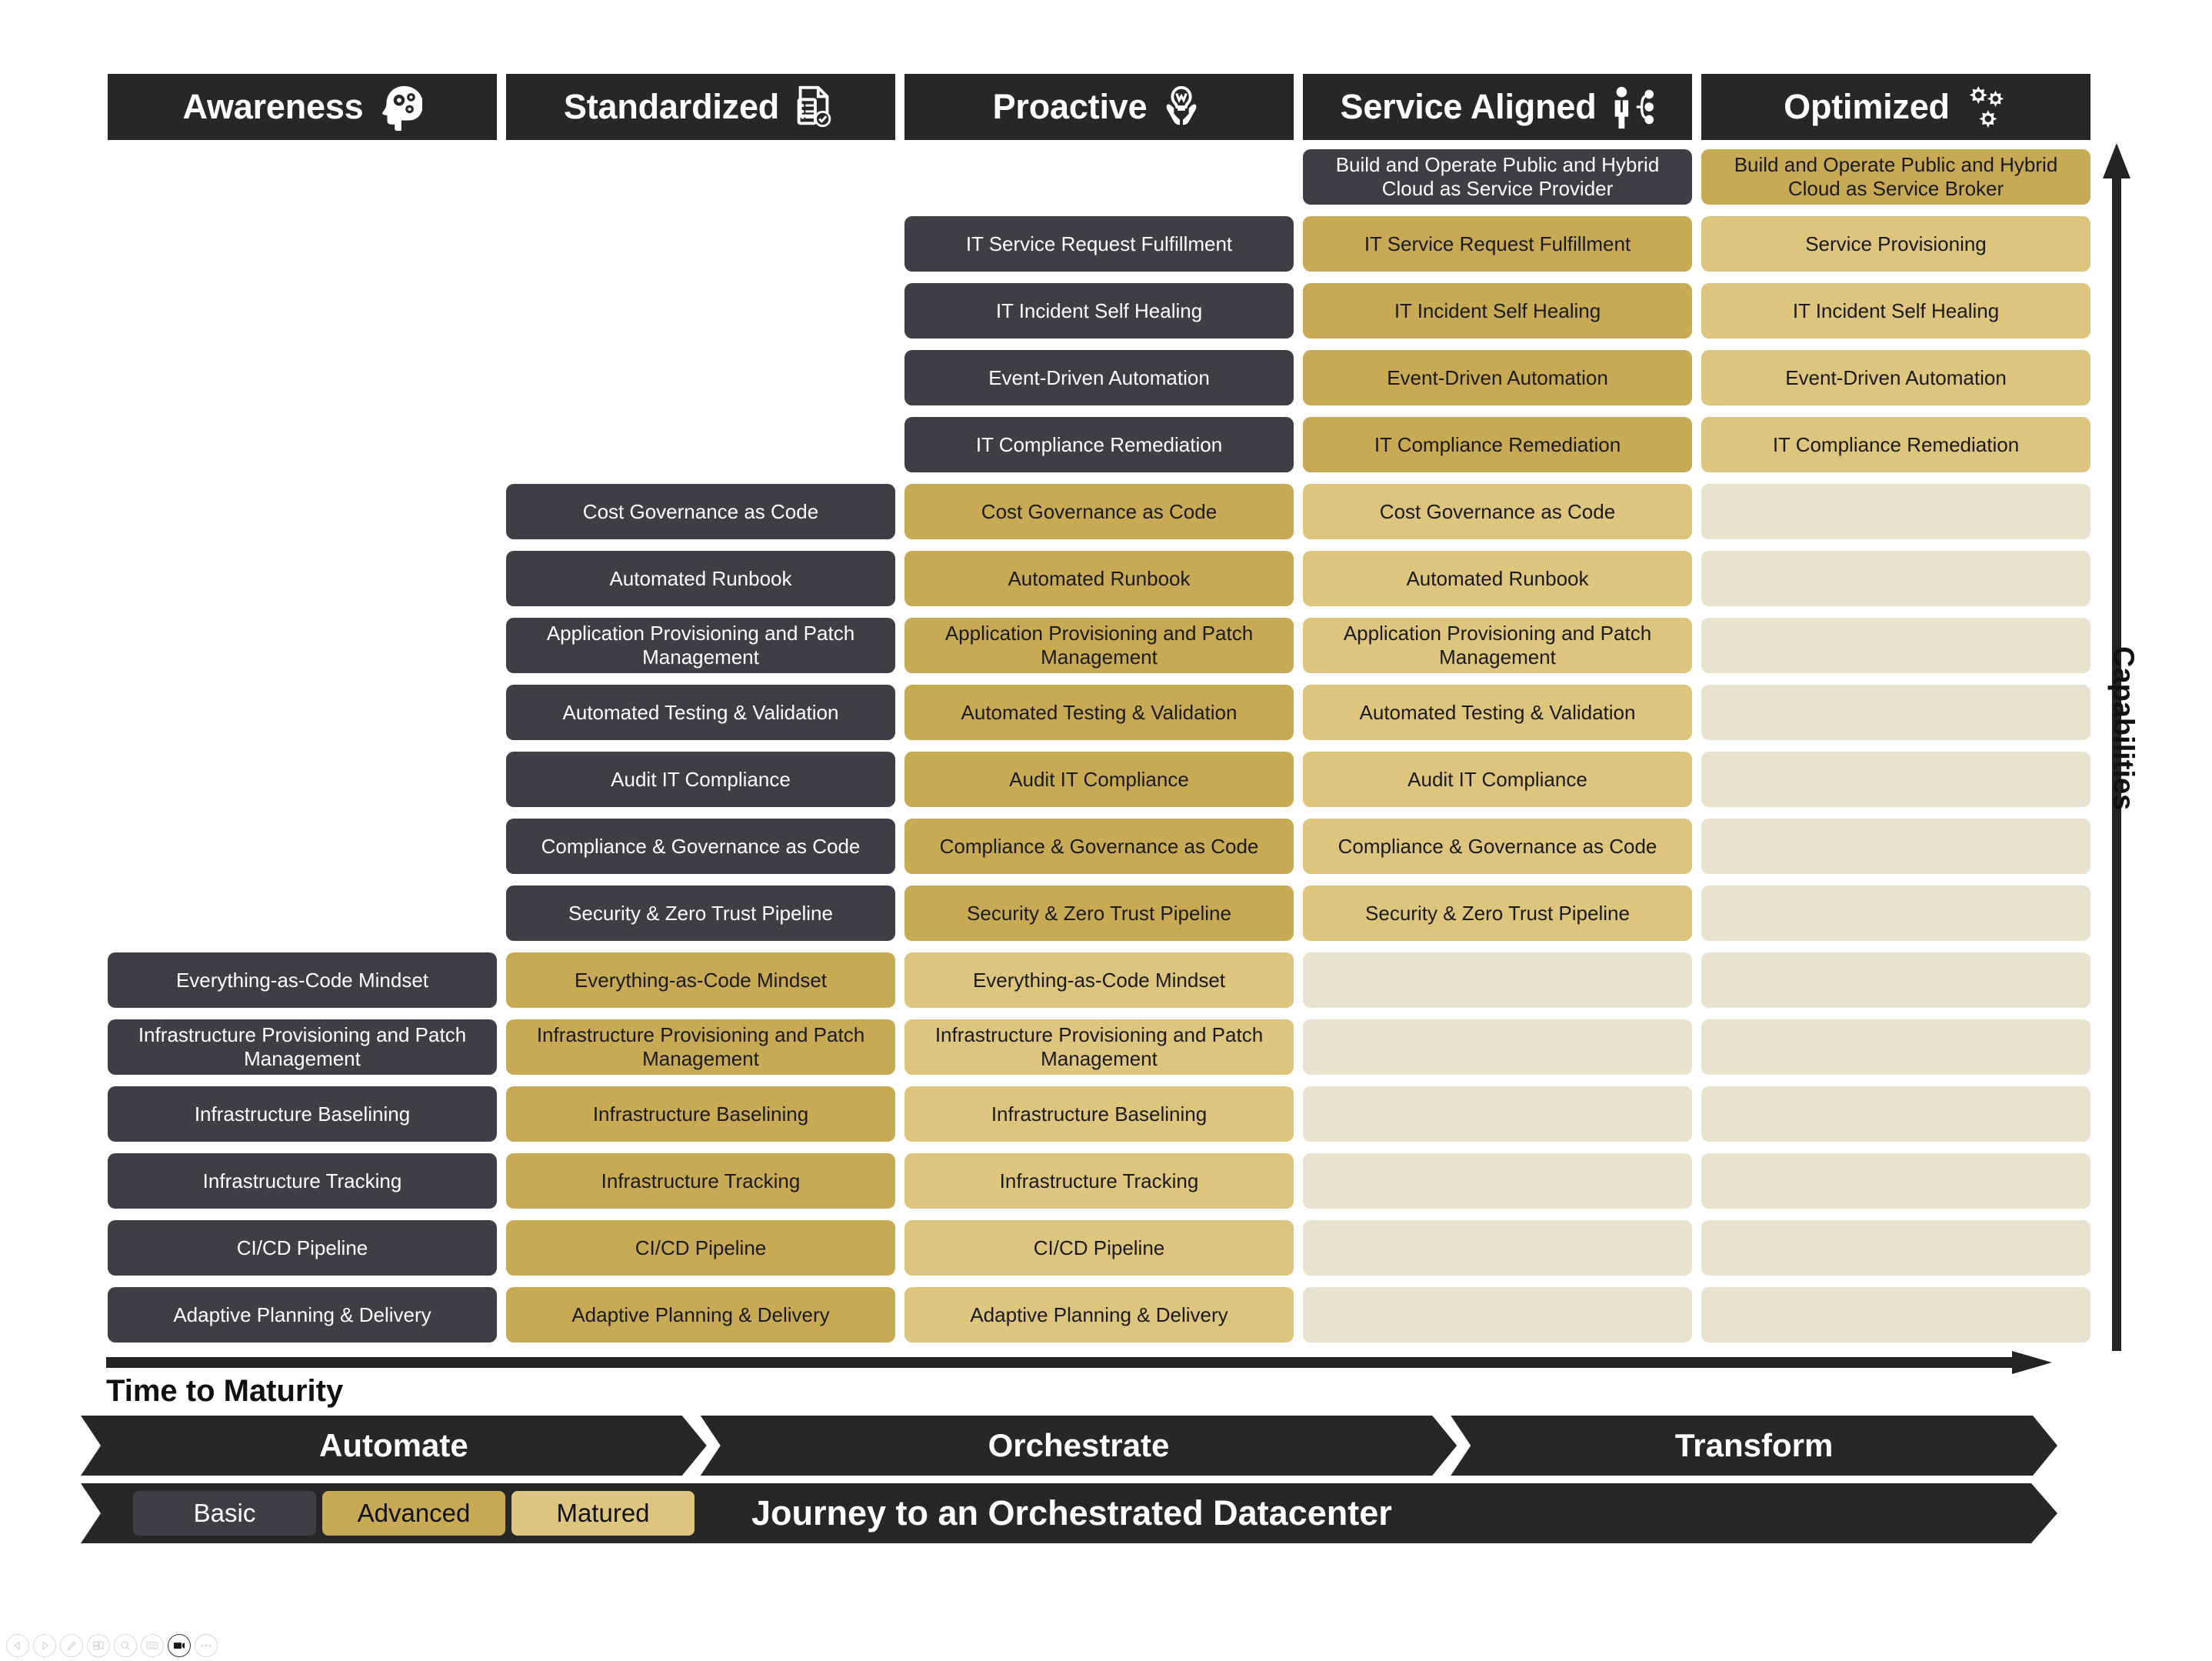 This screenshot has width=2212, height=1661. I want to click on pen-icon, so click(71, 1646).